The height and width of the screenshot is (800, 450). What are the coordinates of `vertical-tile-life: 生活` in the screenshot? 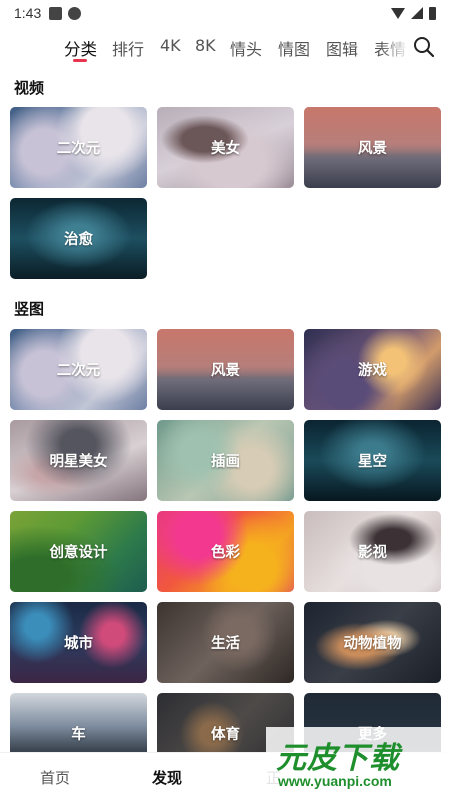 It's located at (225, 642).